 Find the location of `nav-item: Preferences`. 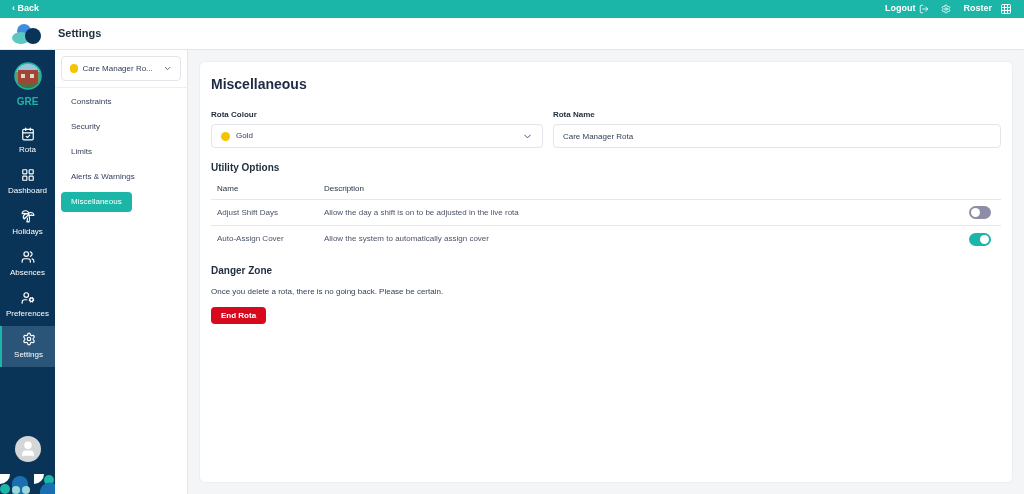

nav-item: Preferences is located at coordinates (27, 305).